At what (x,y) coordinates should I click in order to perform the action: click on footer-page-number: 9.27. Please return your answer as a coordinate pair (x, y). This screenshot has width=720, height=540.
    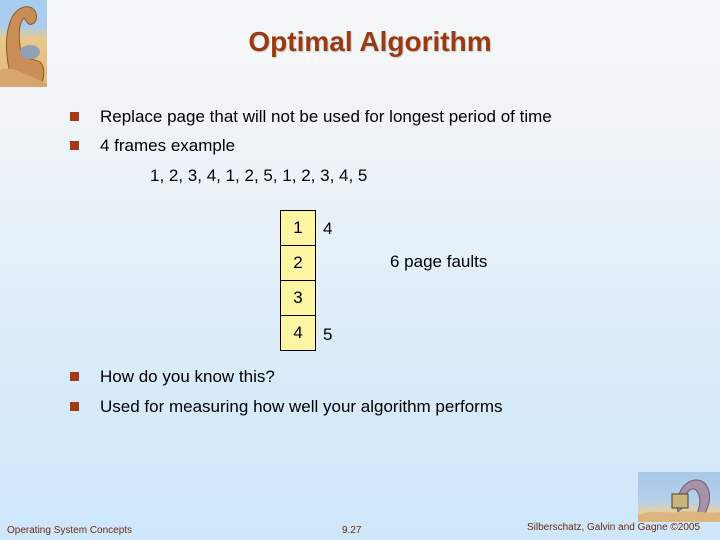
    Looking at the image, I should click on (352, 530).